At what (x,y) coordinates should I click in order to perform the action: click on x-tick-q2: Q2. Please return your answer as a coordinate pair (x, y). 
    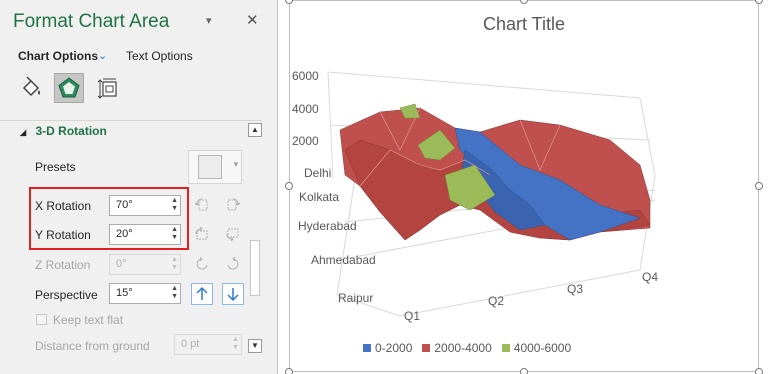
    Looking at the image, I should click on (496, 301).